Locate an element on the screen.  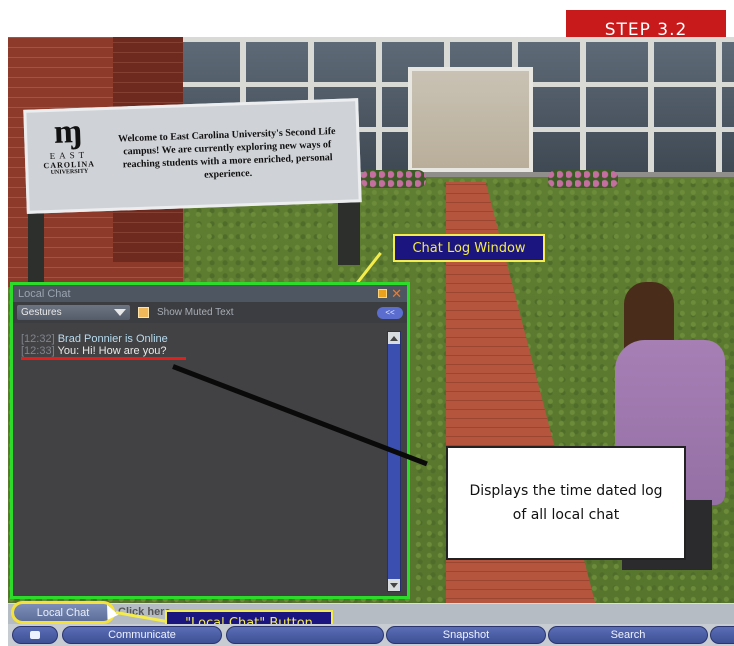
callout-chat-log-window: Chat Log Window is located at coordinates (469, 248).